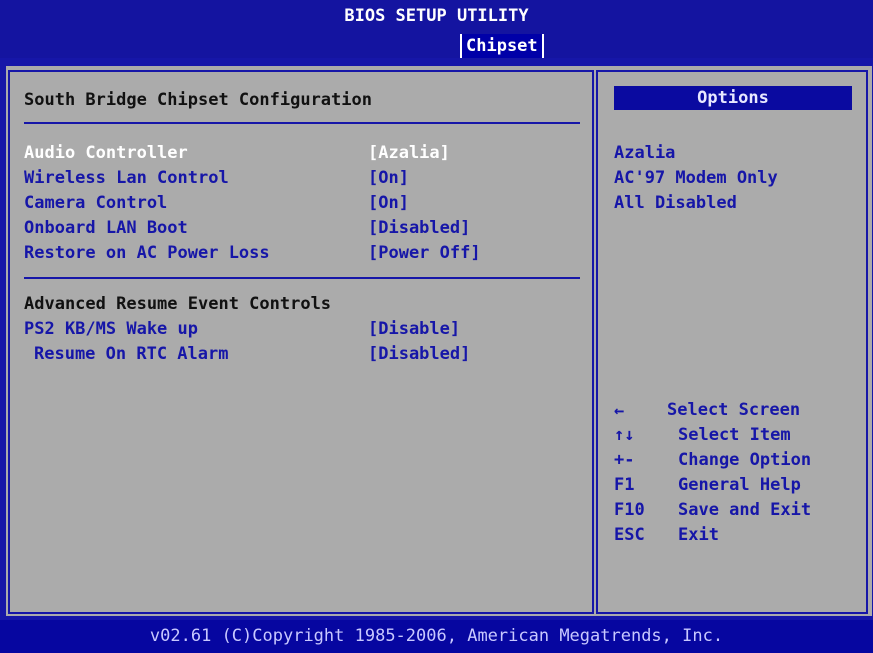  Describe the element at coordinates (126, 178) in the screenshot. I see `setting-wireless-lan-label: Wireless Lan Control` at that location.